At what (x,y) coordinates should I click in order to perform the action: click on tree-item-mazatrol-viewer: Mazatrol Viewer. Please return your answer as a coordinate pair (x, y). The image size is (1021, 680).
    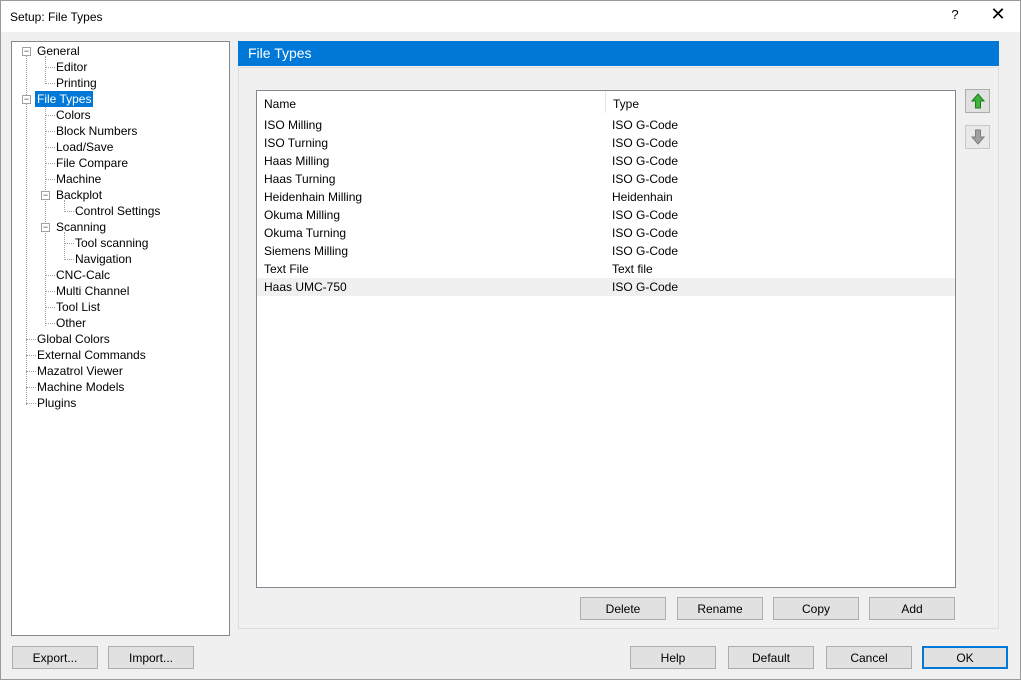
    Looking at the image, I should click on (80, 371).